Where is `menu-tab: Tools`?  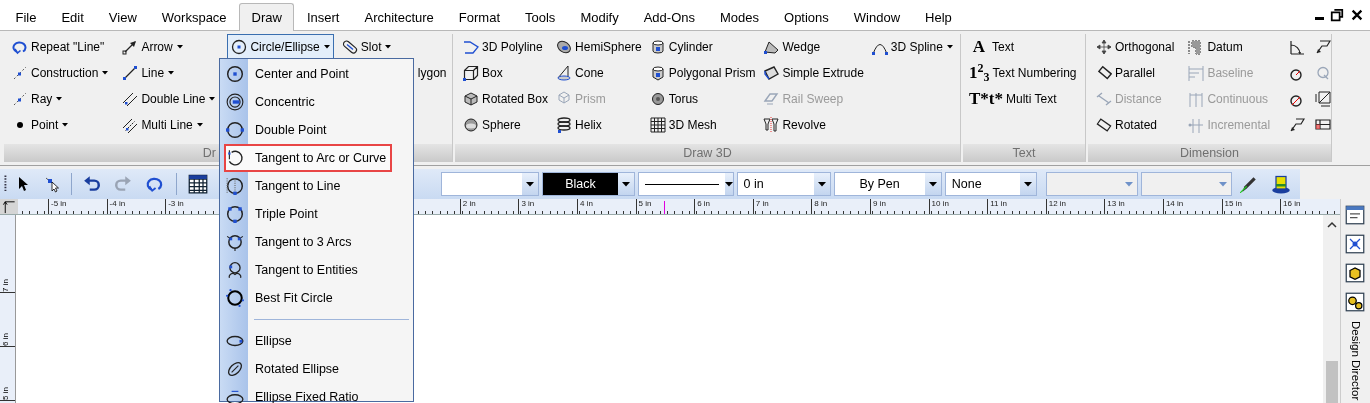 menu-tab: Tools is located at coordinates (540, 16).